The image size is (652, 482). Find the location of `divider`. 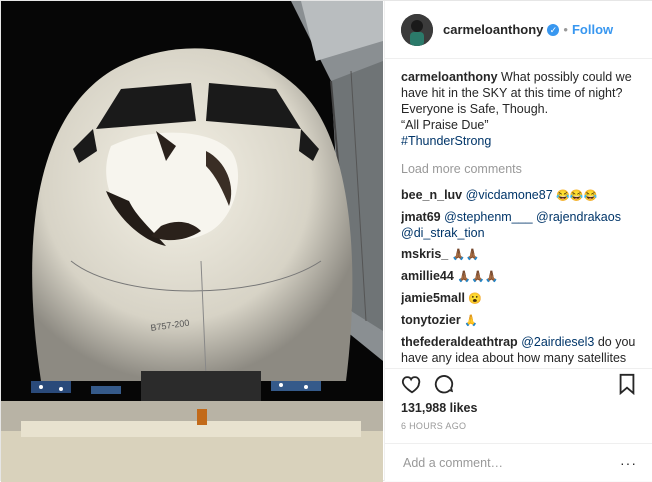

divider is located at coordinates (518, 368).